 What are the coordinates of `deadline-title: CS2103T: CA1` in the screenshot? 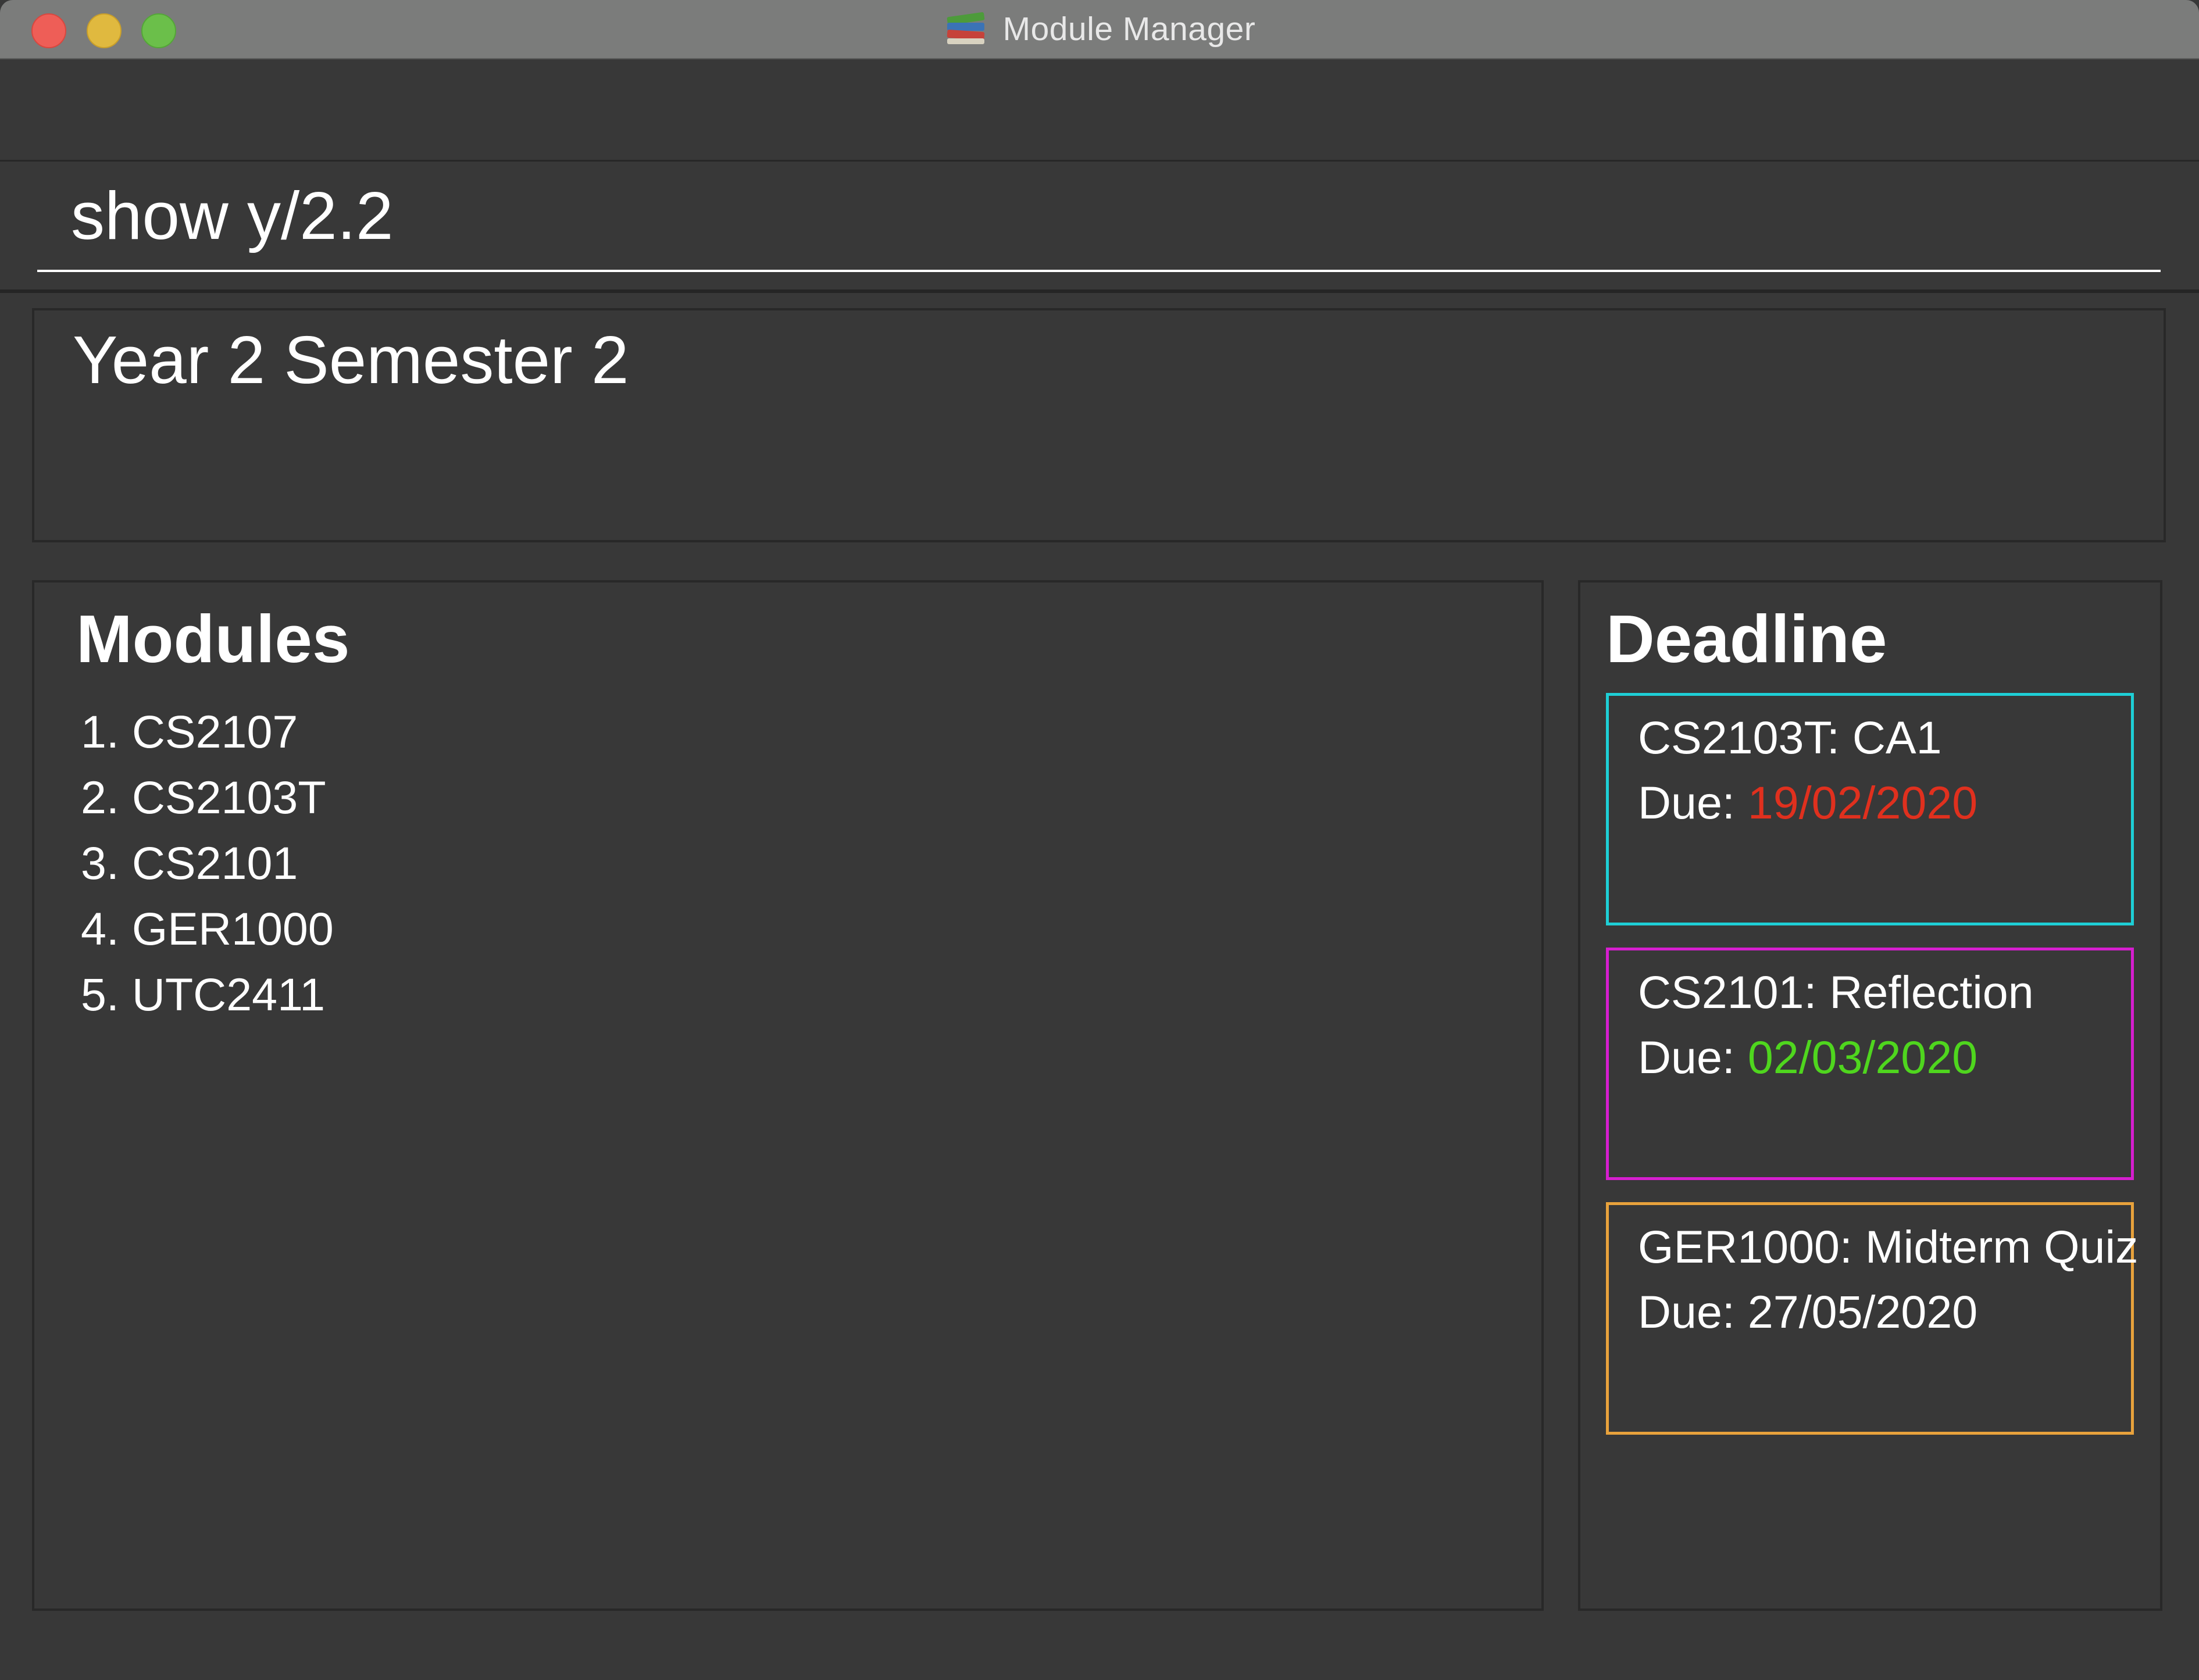 It's located at (1790, 738).